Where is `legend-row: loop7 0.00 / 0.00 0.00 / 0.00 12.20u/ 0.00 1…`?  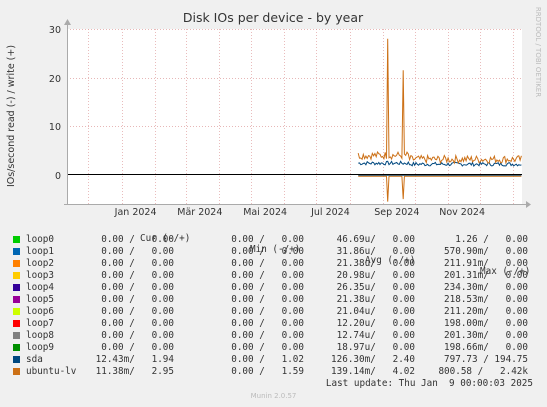 legend-row: loop7 0.00 / 0.00 0.00 / 0.00 12.20u/ 0.00 1… is located at coordinates (275, 324).